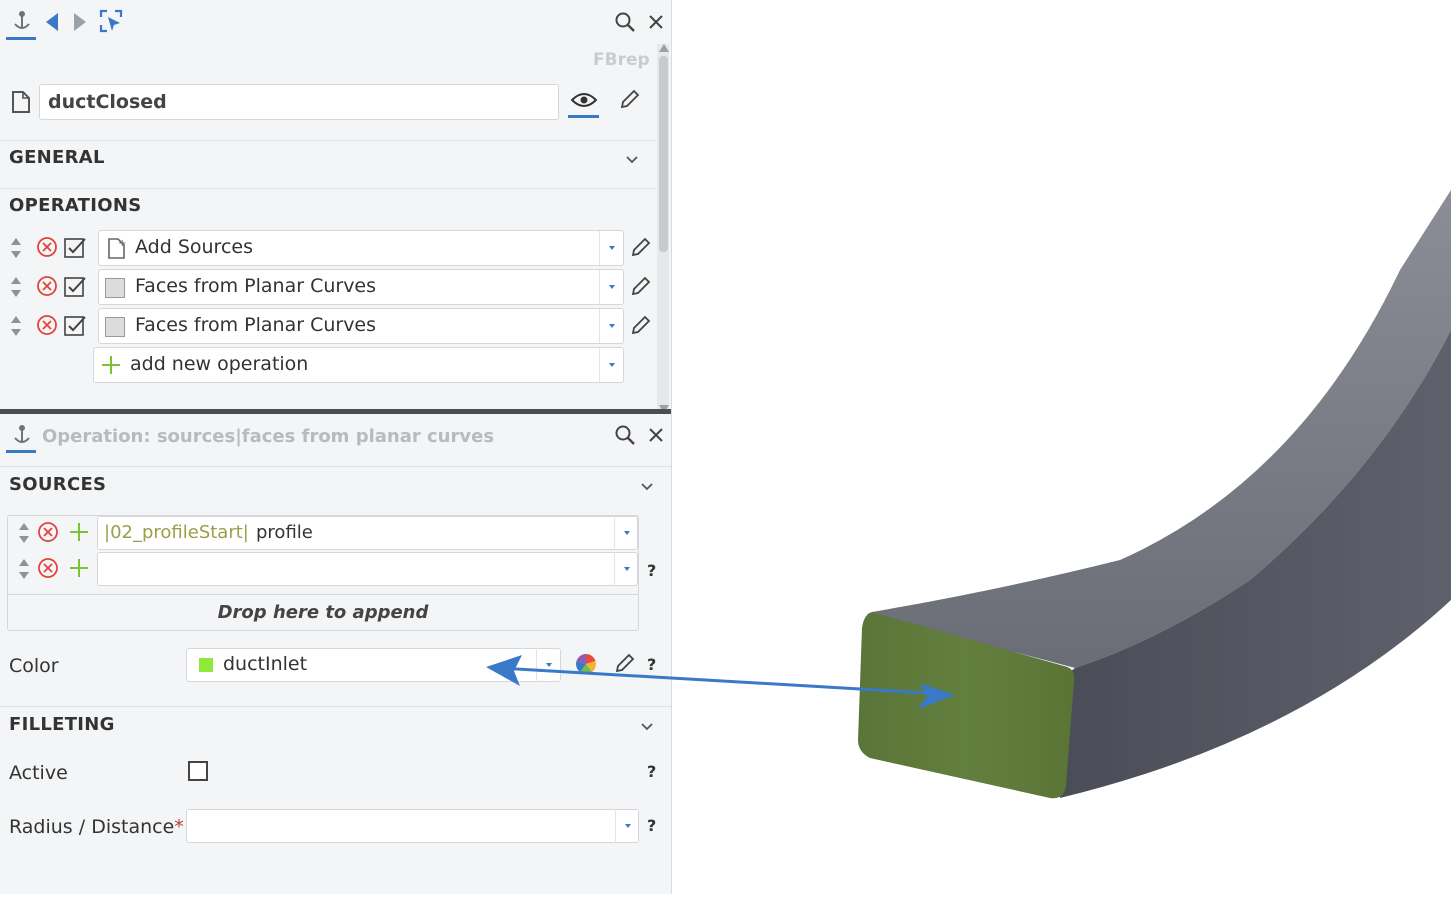 The image size is (1451, 898). I want to click on eye-underline, so click(583, 116).